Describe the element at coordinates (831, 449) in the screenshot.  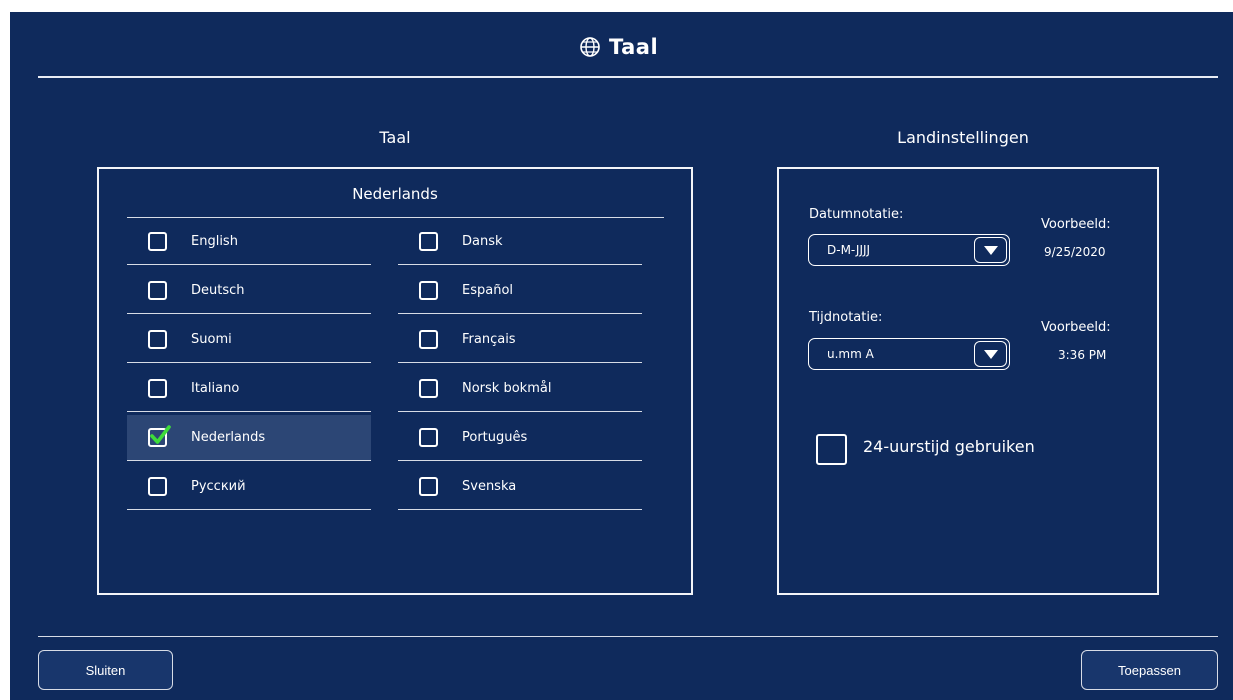
I see `use-24h-checkbox` at that location.